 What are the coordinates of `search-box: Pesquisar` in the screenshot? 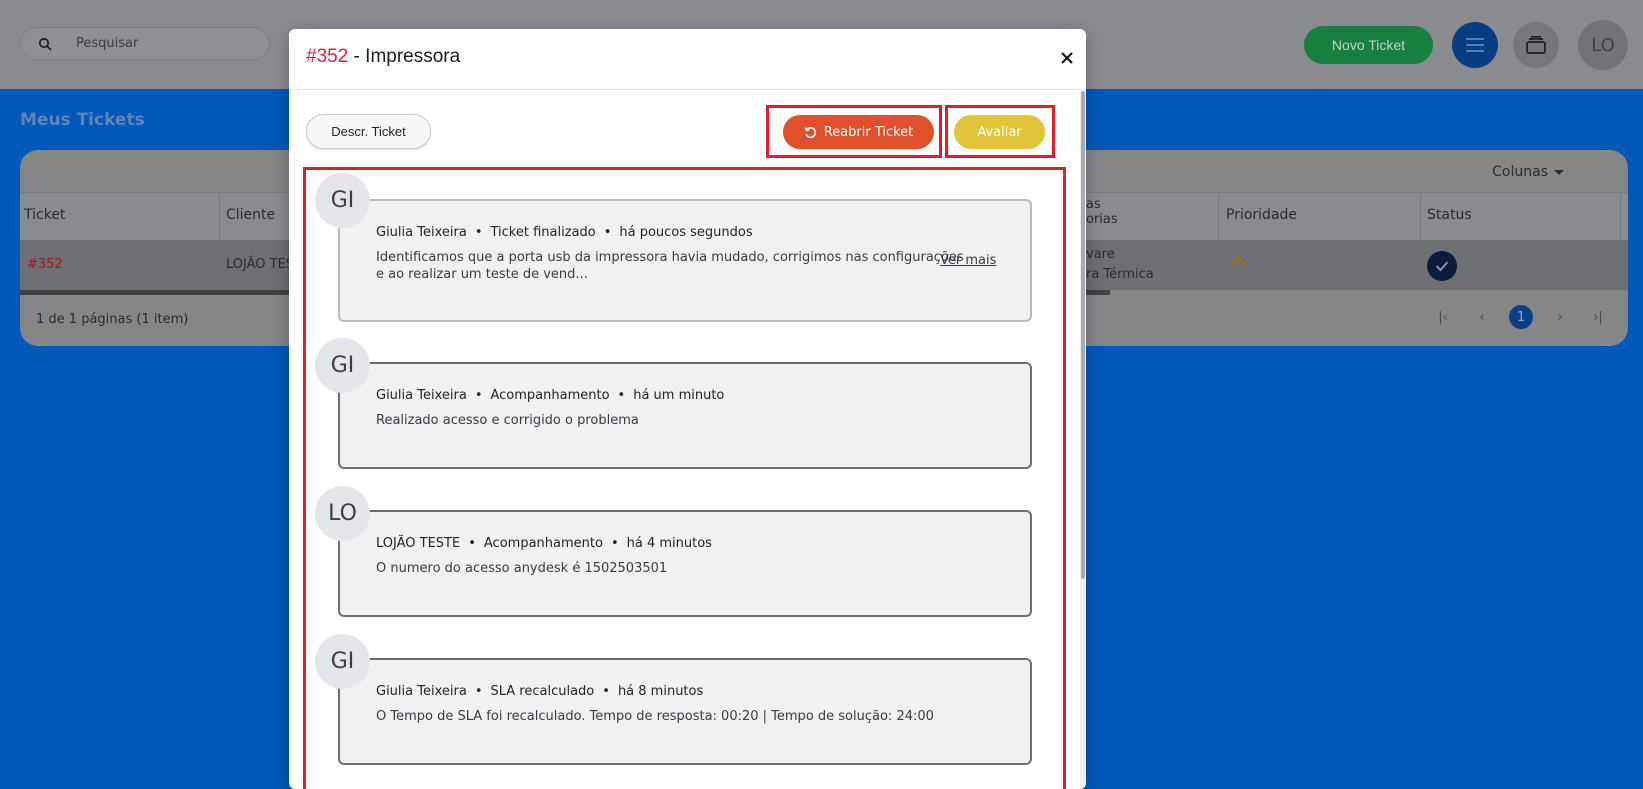 It's located at (145, 43).